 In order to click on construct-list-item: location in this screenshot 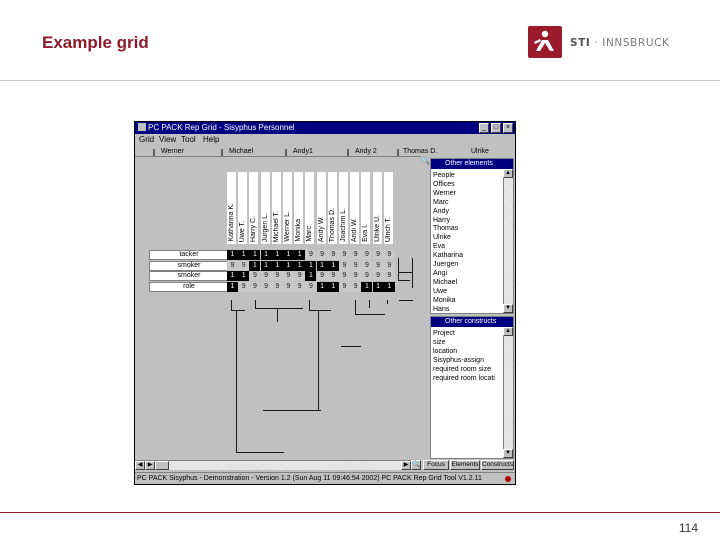, I will do `click(445, 351)`.